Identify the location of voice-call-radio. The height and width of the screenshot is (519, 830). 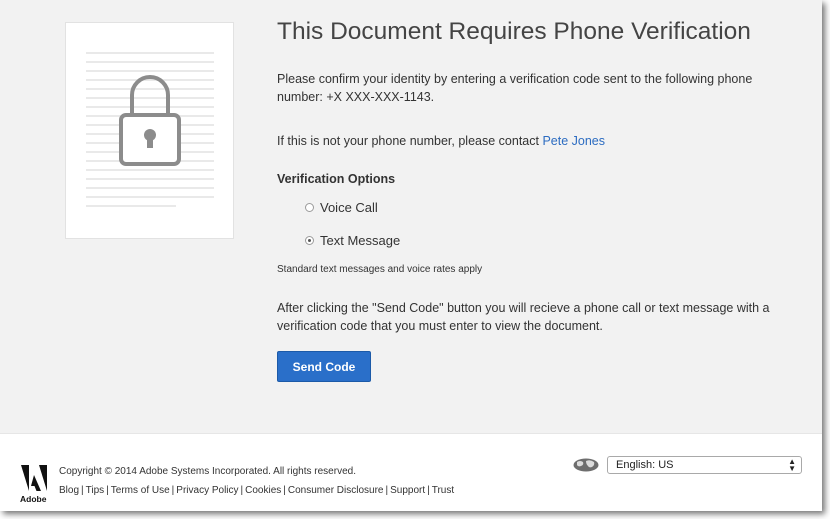
(309, 207).